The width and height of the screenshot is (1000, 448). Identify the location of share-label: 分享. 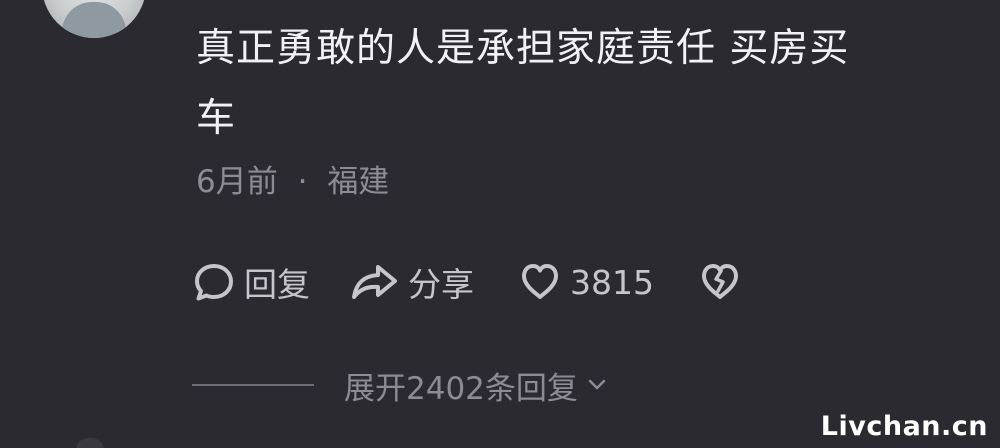
(441, 284).